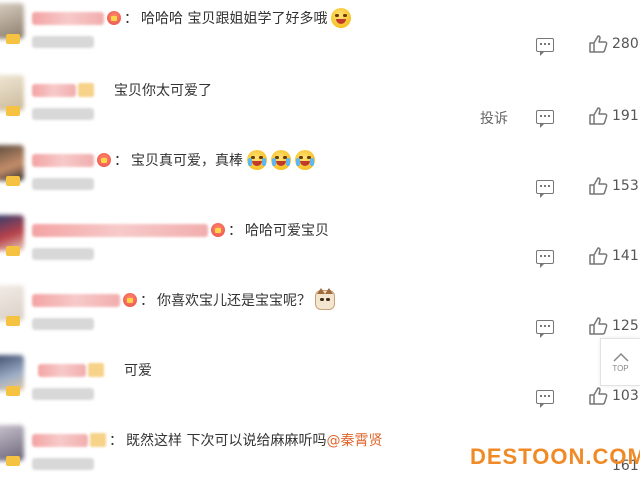  What do you see at coordinates (625, 44) in the screenshot?
I see `like-count: 280` at bounding box center [625, 44].